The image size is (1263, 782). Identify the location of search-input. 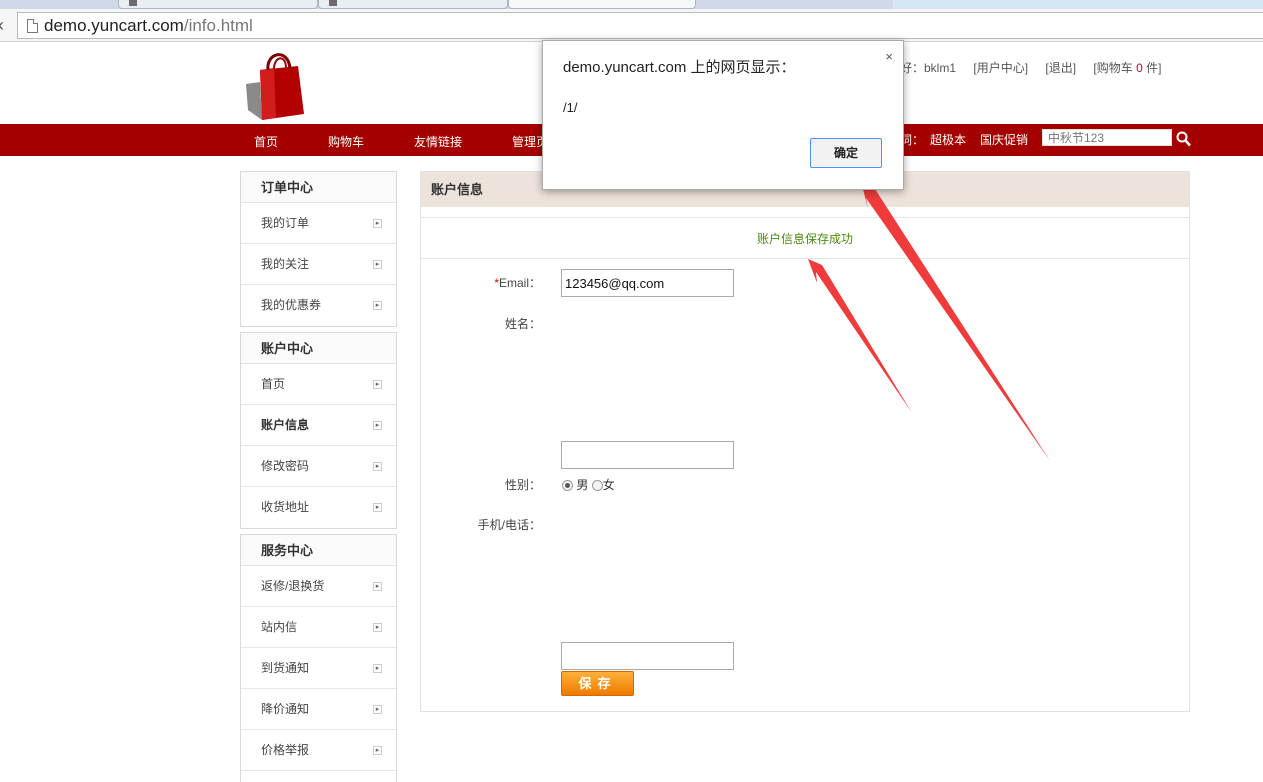
(1107, 137).